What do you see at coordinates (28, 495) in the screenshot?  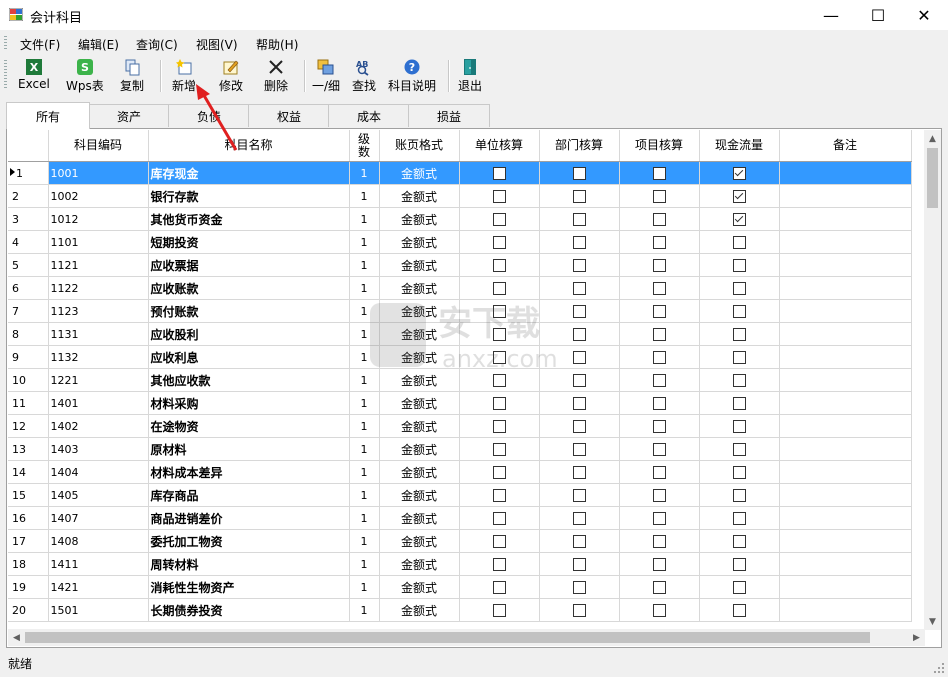 I see `row-header: 15` at bounding box center [28, 495].